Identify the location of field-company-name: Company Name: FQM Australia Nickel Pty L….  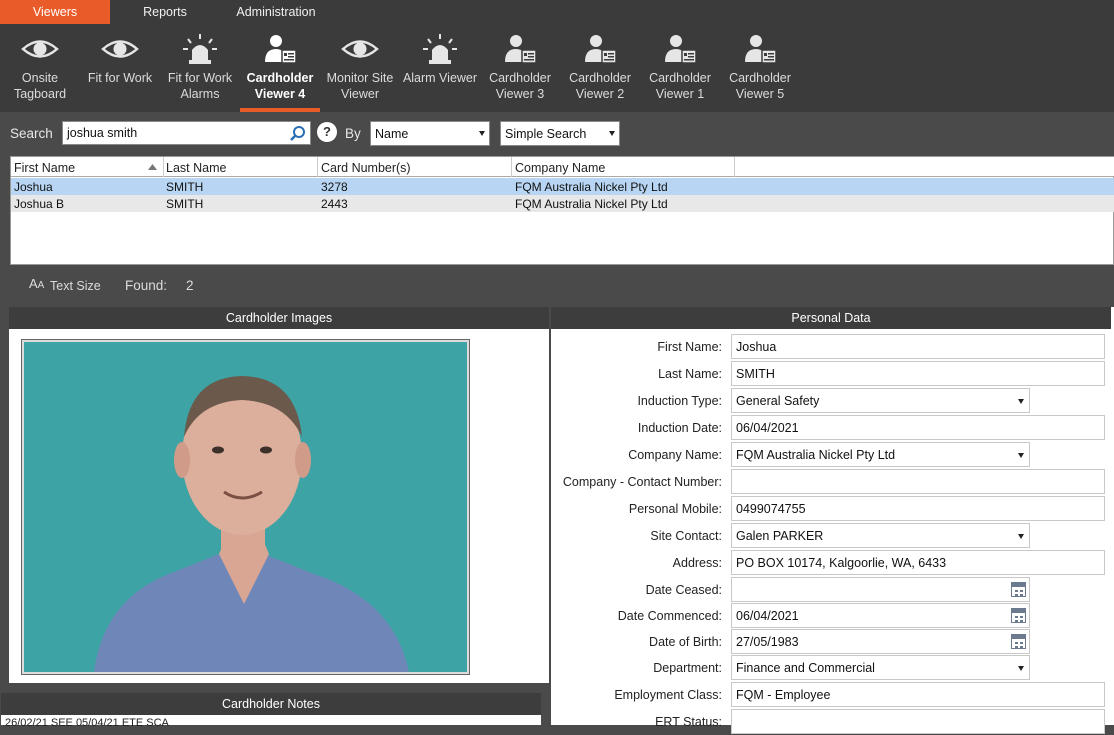
(832, 454).